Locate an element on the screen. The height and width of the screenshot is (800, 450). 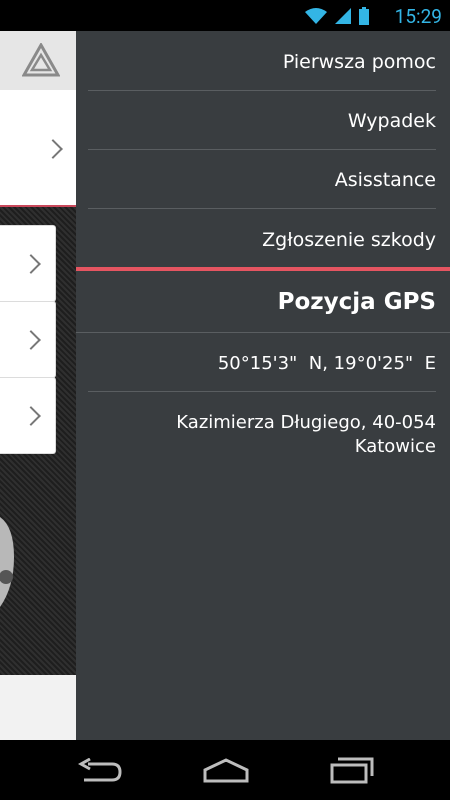
main-toolbar is located at coordinates (38, 61).